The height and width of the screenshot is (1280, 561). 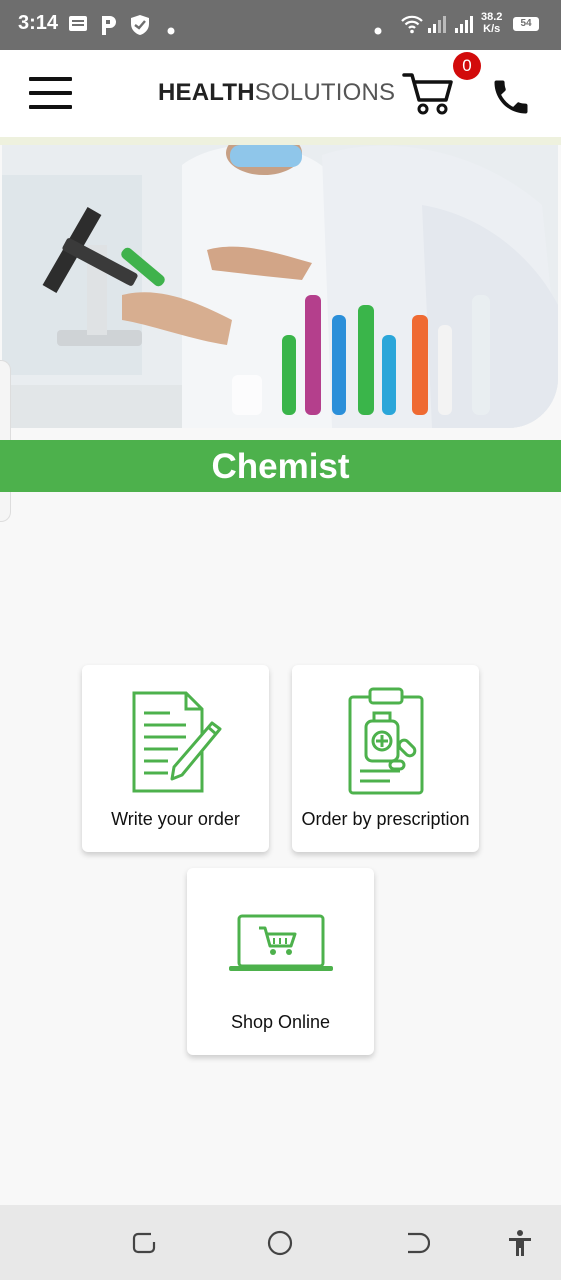 I want to click on page-title: Chemist, so click(x=280, y=466).